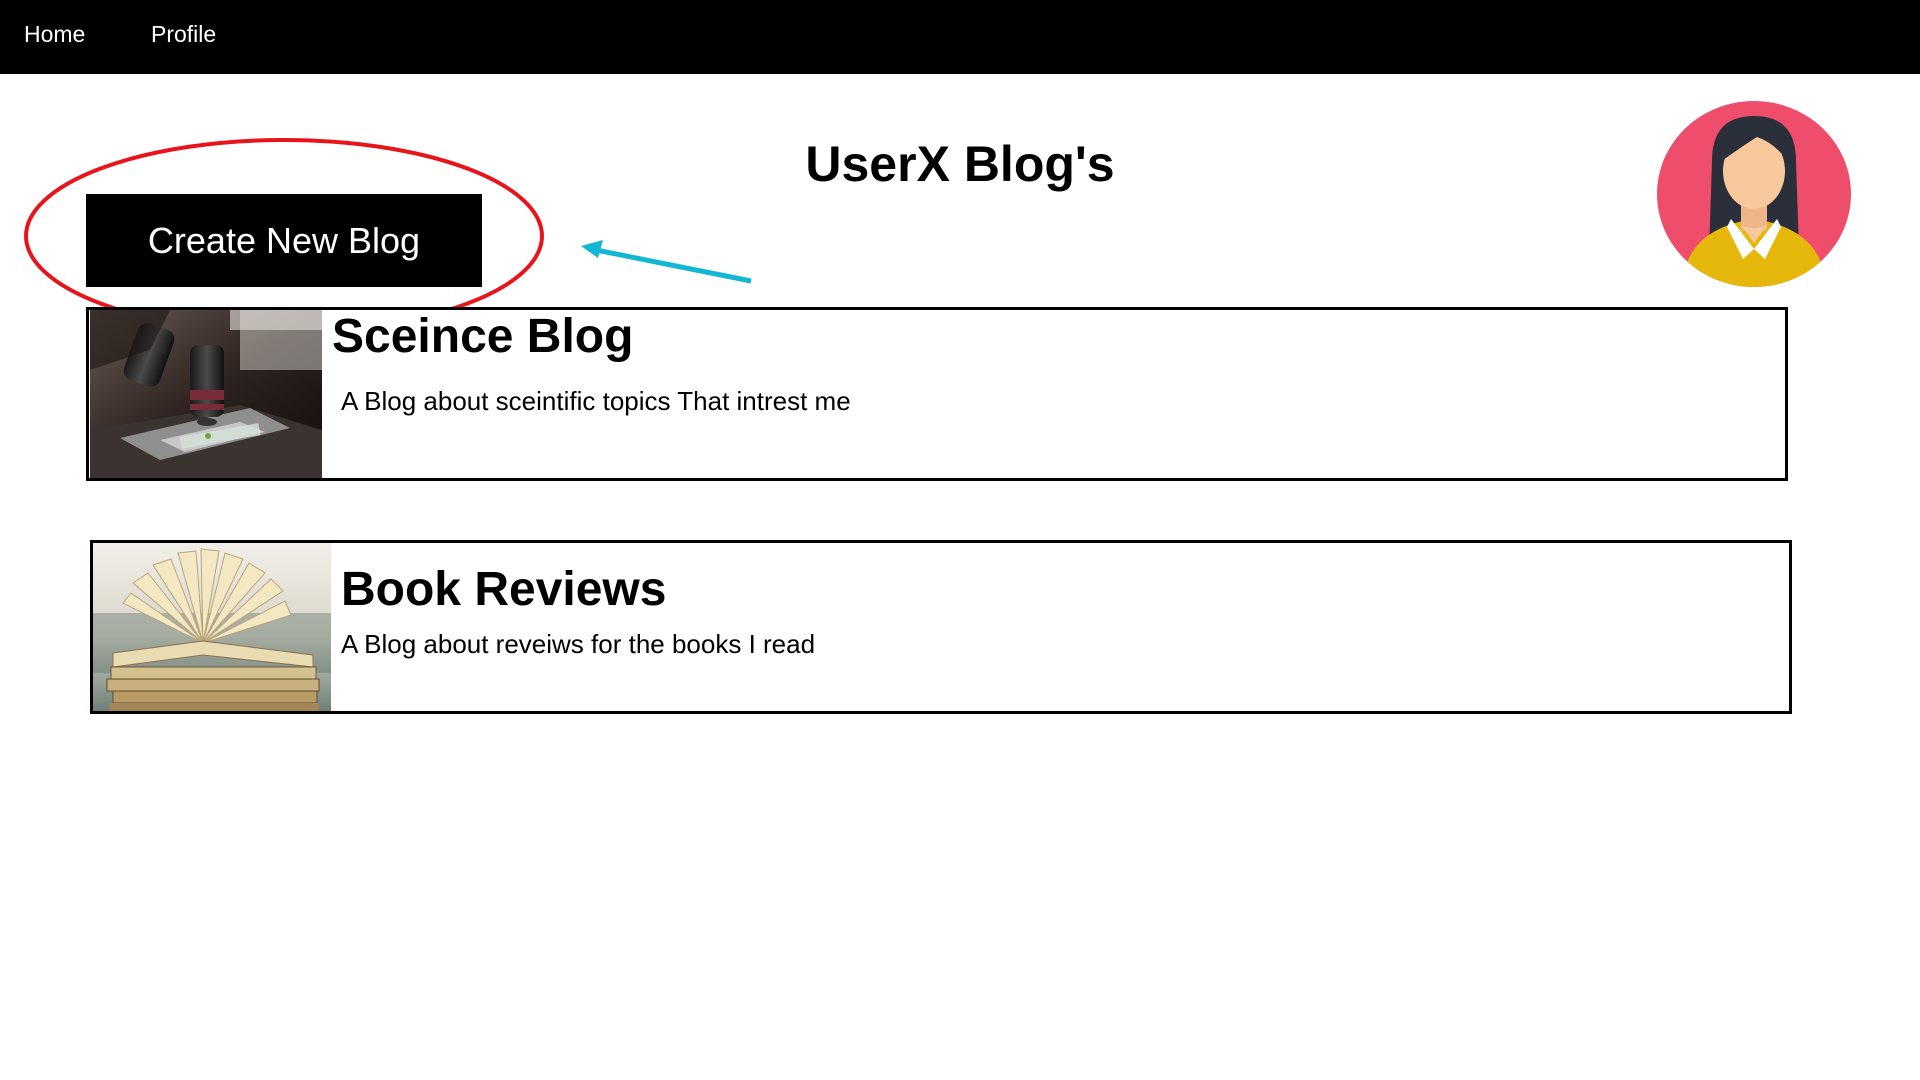  I want to click on create-new-blog-button: Create New Blog, so click(284, 240).